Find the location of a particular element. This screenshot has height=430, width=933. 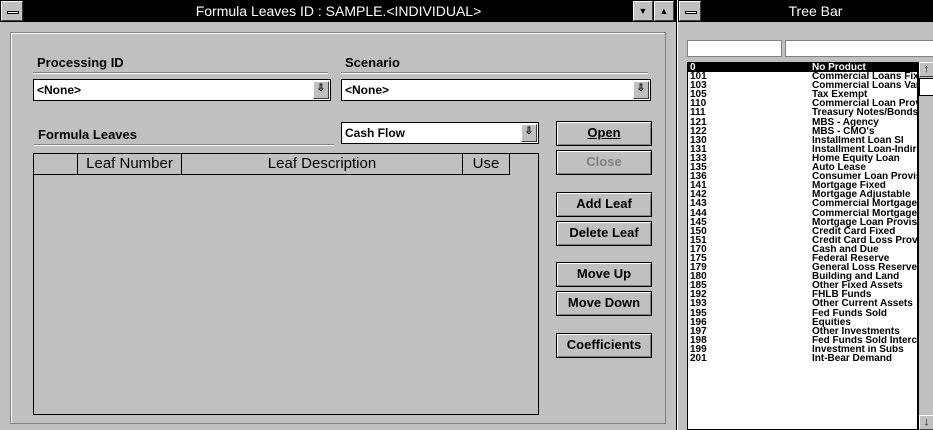

tree-item-code: 111 is located at coordinates (698, 113).